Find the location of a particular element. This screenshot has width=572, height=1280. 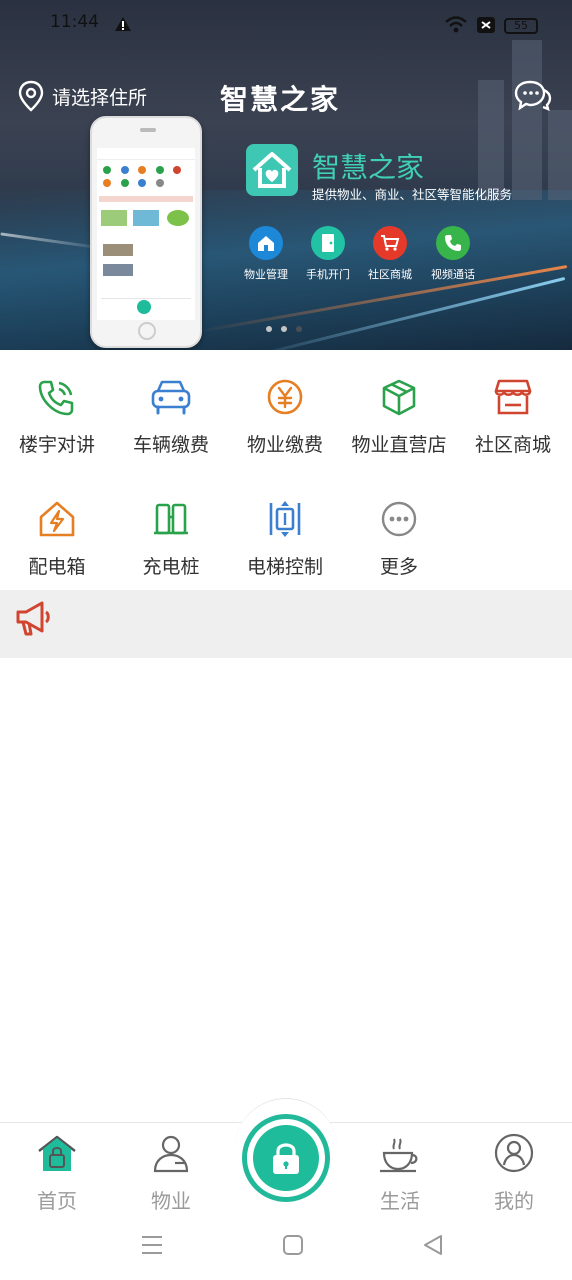

home-icon is located at coordinates (266, 243).